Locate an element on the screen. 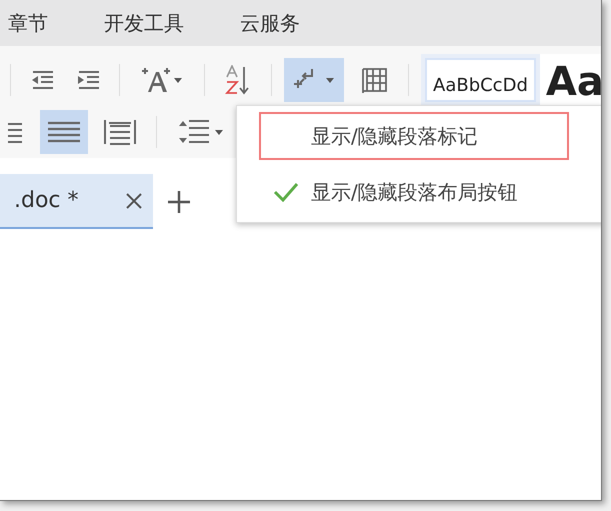 This screenshot has height=511, width=611. distribute-icon is located at coordinates (120, 132).